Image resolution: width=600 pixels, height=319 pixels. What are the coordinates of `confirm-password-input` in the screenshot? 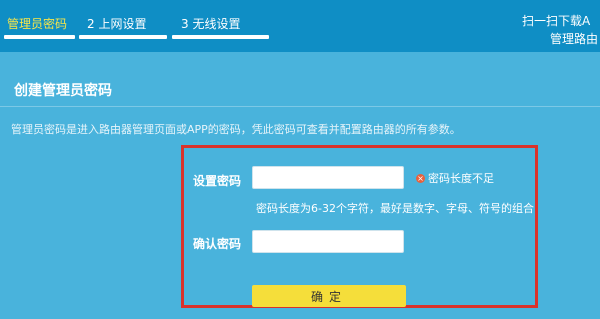 It's located at (328, 241).